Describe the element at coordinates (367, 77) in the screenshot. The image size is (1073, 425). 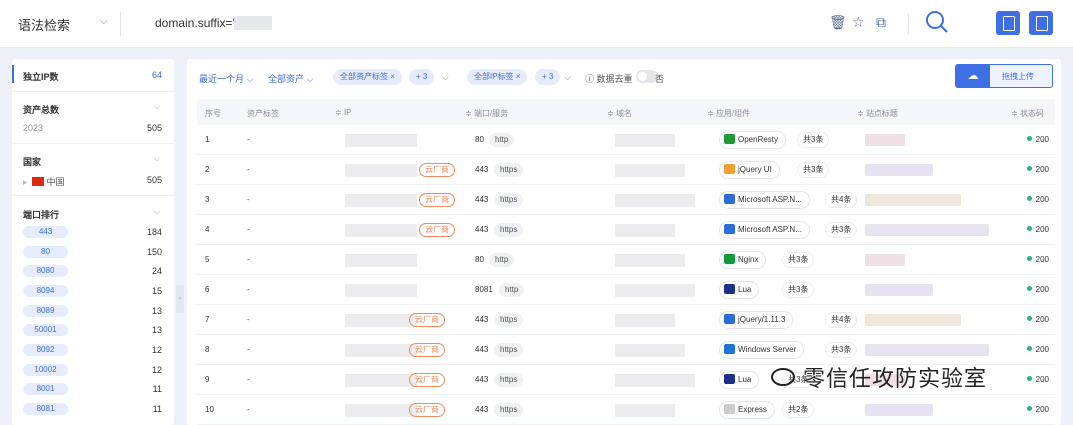
I see `asset-tag-filter: 全部资产标签 ×` at that location.